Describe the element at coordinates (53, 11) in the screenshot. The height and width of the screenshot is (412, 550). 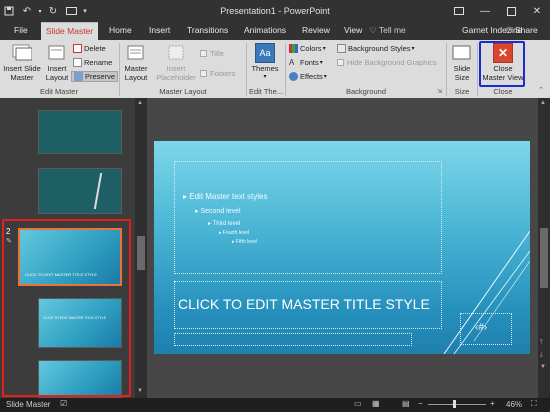
I see `redo-icon: ↻` at that location.